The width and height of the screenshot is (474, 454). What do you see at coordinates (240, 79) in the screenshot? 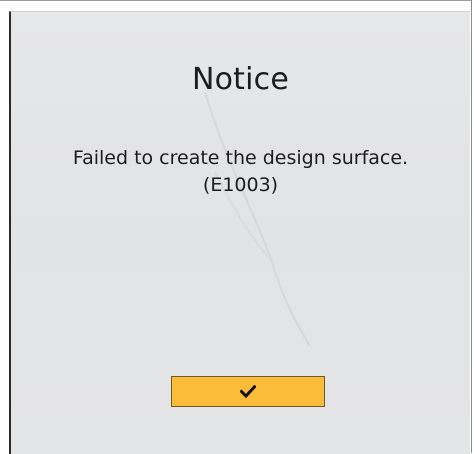
I see `dialog-title: Notice` at bounding box center [240, 79].